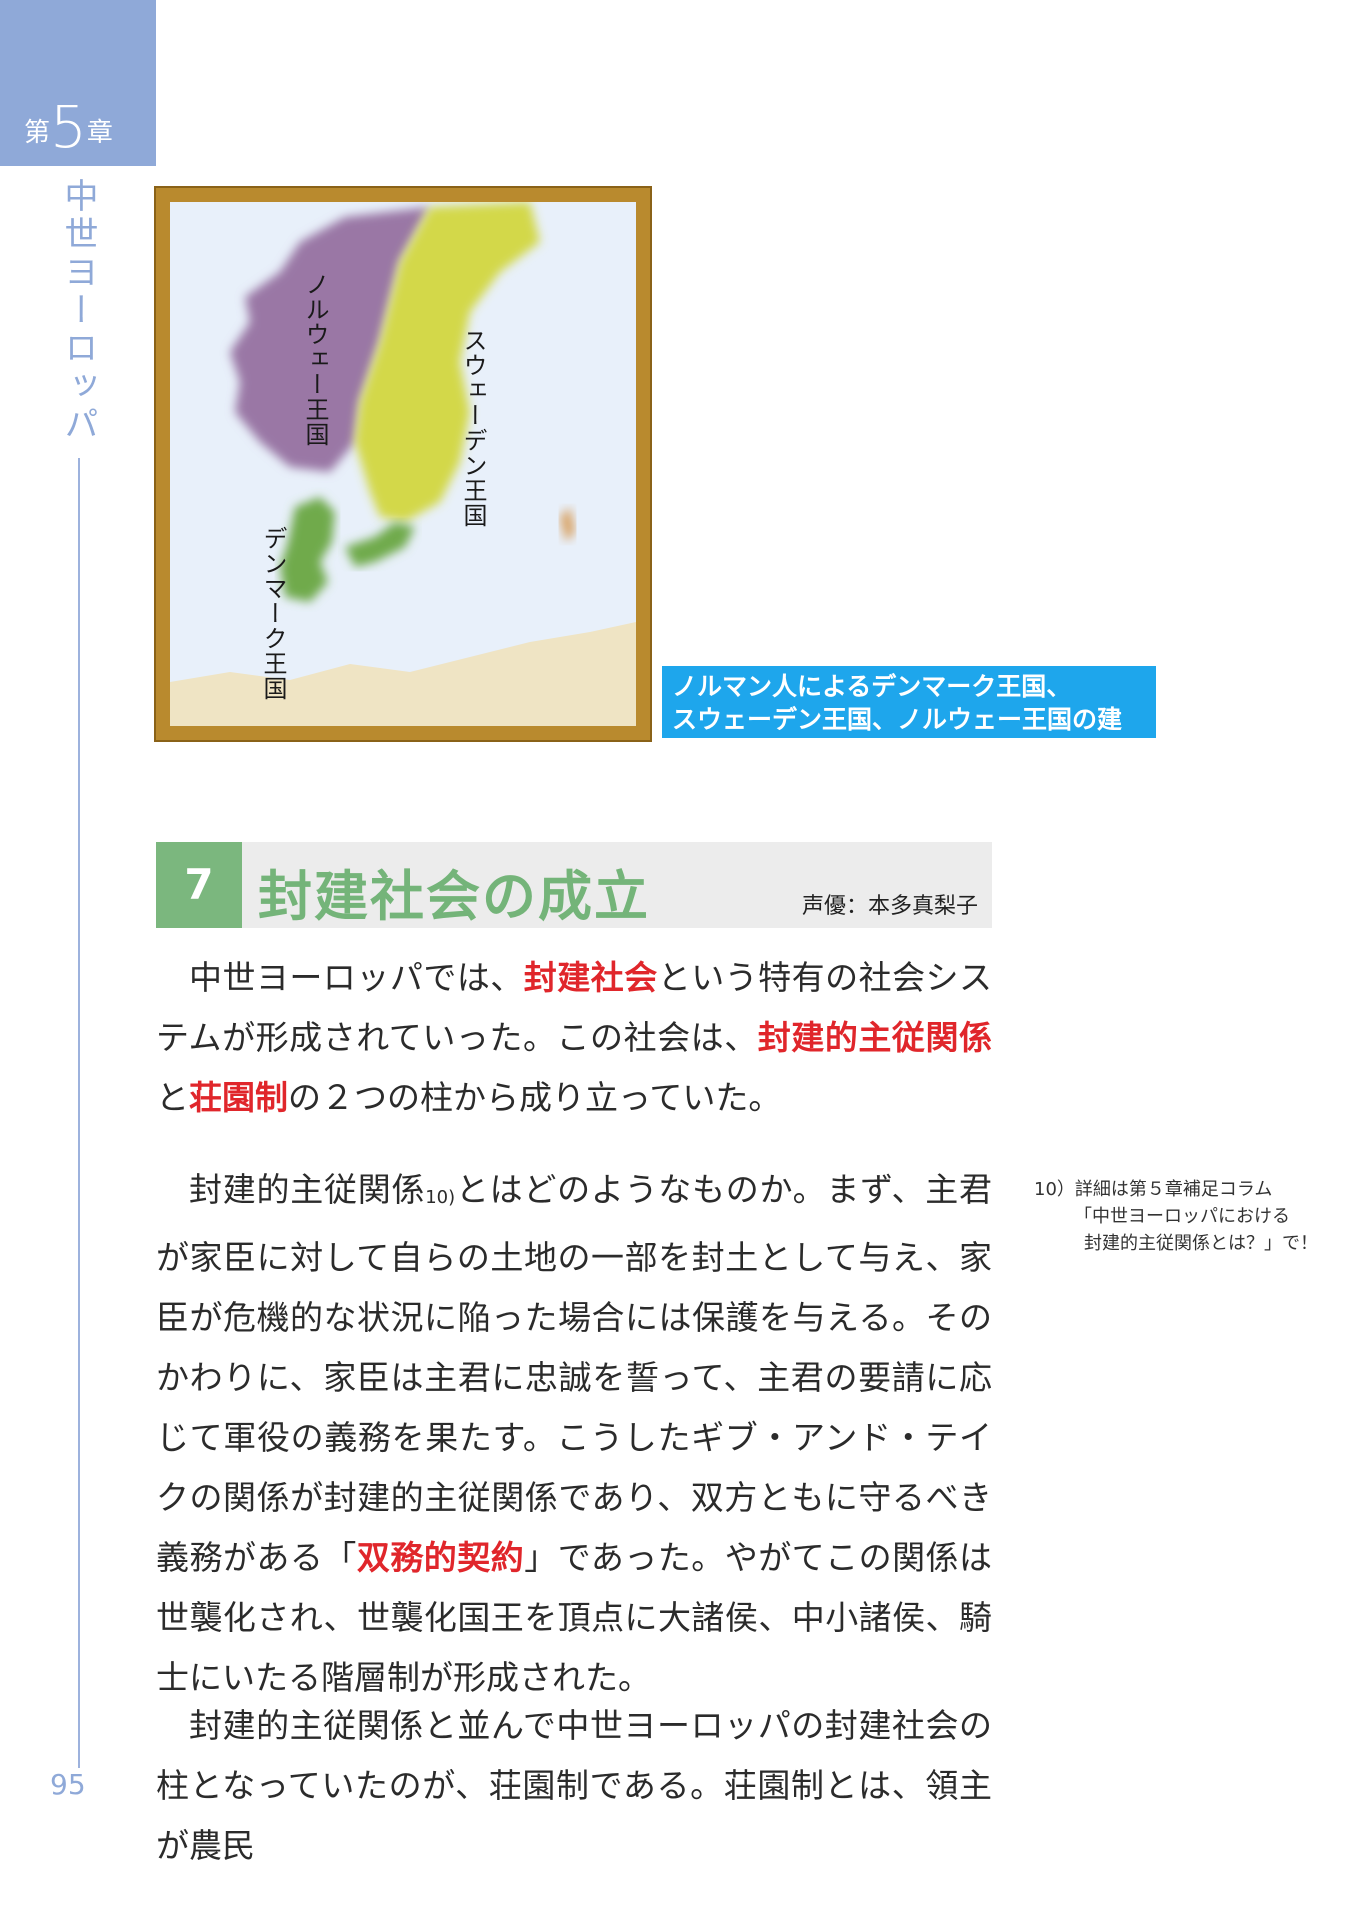 The image size is (1352, 1920). I want to click on side-rule, so click(79, 1113).